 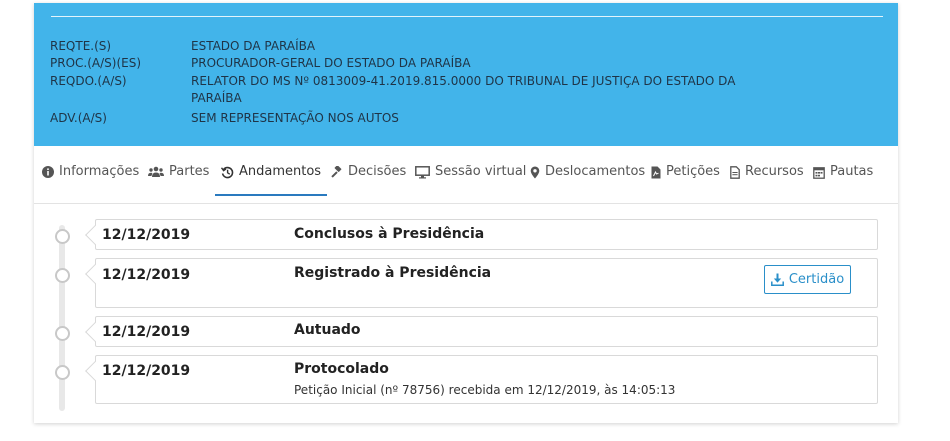 What do you see at coordinates (777, 279) in the screenshot?
I see `download-icon` at bounding box center [777, 279].